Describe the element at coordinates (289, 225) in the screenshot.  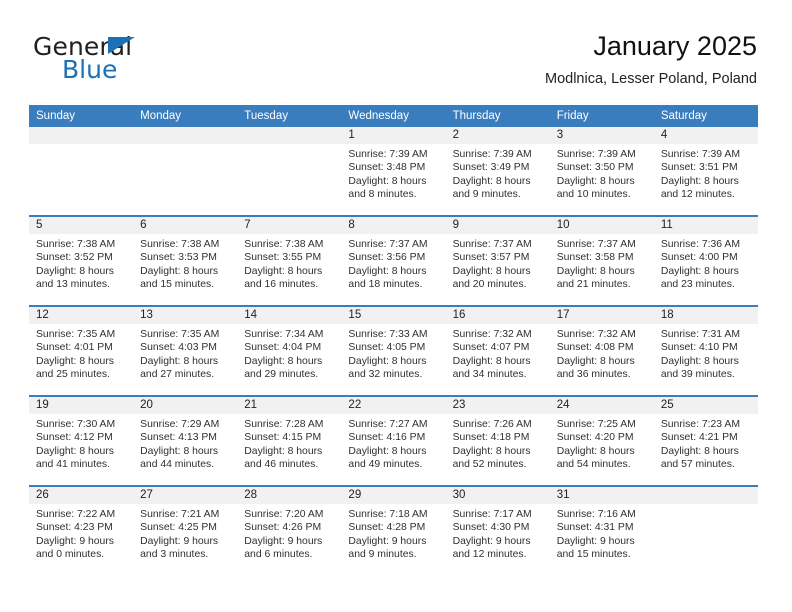
I see `day-number: 7` at that location.